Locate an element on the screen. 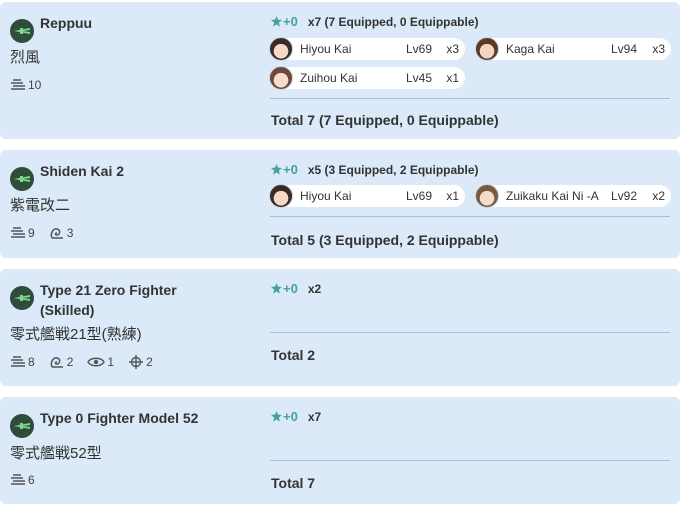 This screenshot has height=514, width=684. count-summary: x2 is located at coordinates (314, 288).